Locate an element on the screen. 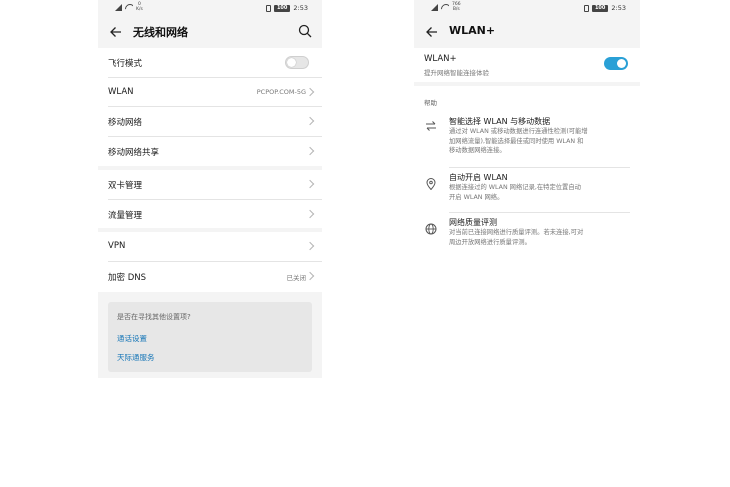  help-desc-line: 通过对 WLAN 或移动数据进行连通性检测(可能增 is located at coordinates (518, 131).